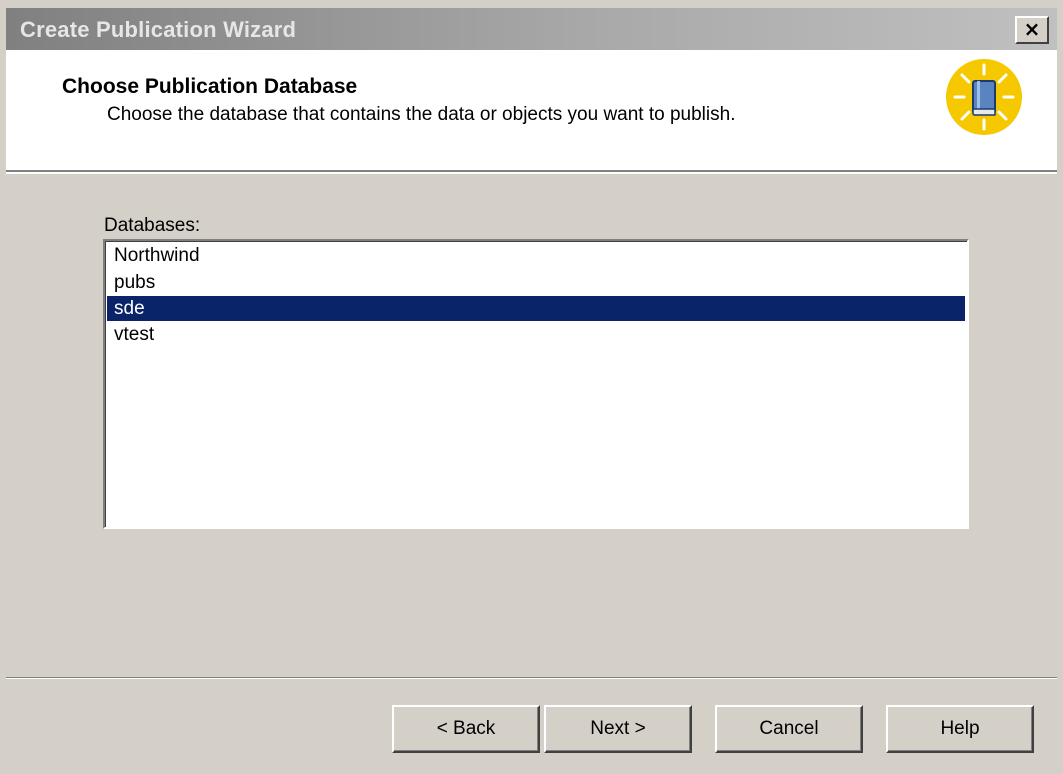 This screenshot has width=1063, height=774. Describe the element at coordinates (960, 729) in the screenshot. I see `help-button: Help` at that location.